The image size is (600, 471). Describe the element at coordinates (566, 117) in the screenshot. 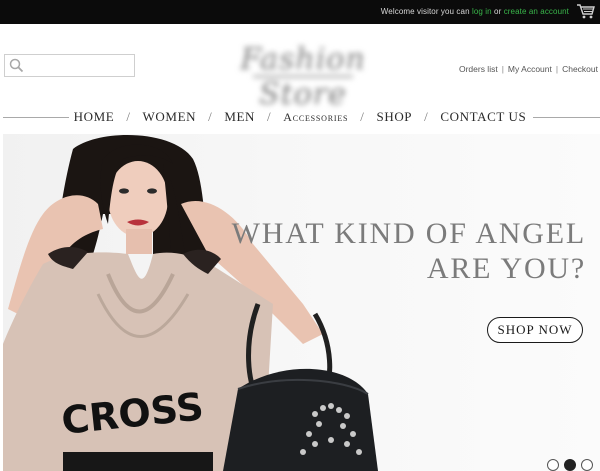

I see `nav-rule-right` at that location.